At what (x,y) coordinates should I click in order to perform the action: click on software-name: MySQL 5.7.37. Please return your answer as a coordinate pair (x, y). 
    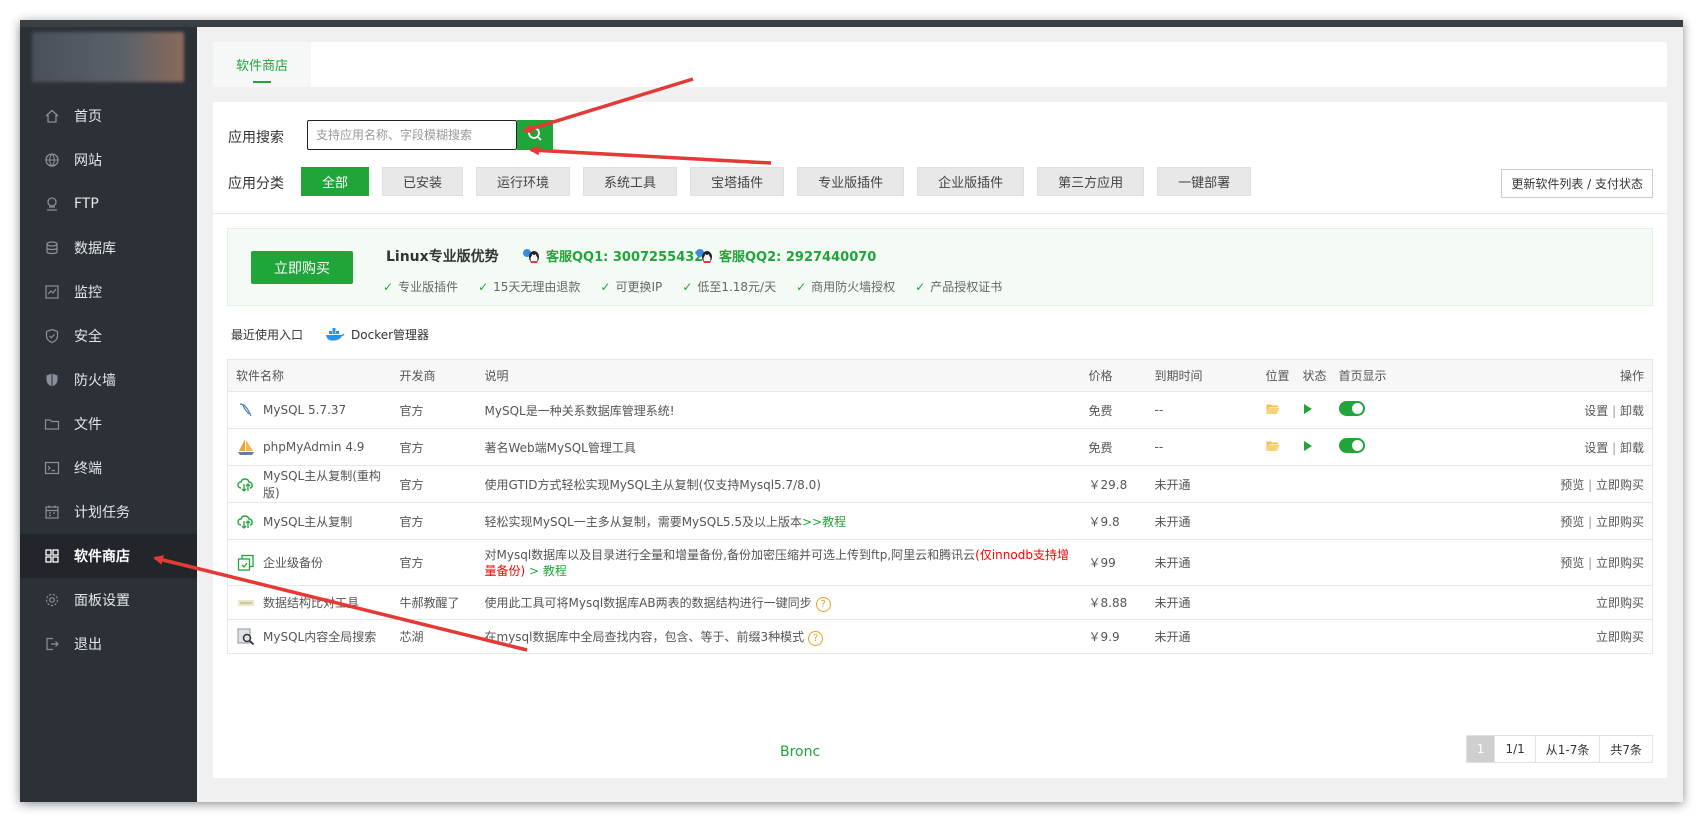
    Looking at the image, I should click on (305, 410).